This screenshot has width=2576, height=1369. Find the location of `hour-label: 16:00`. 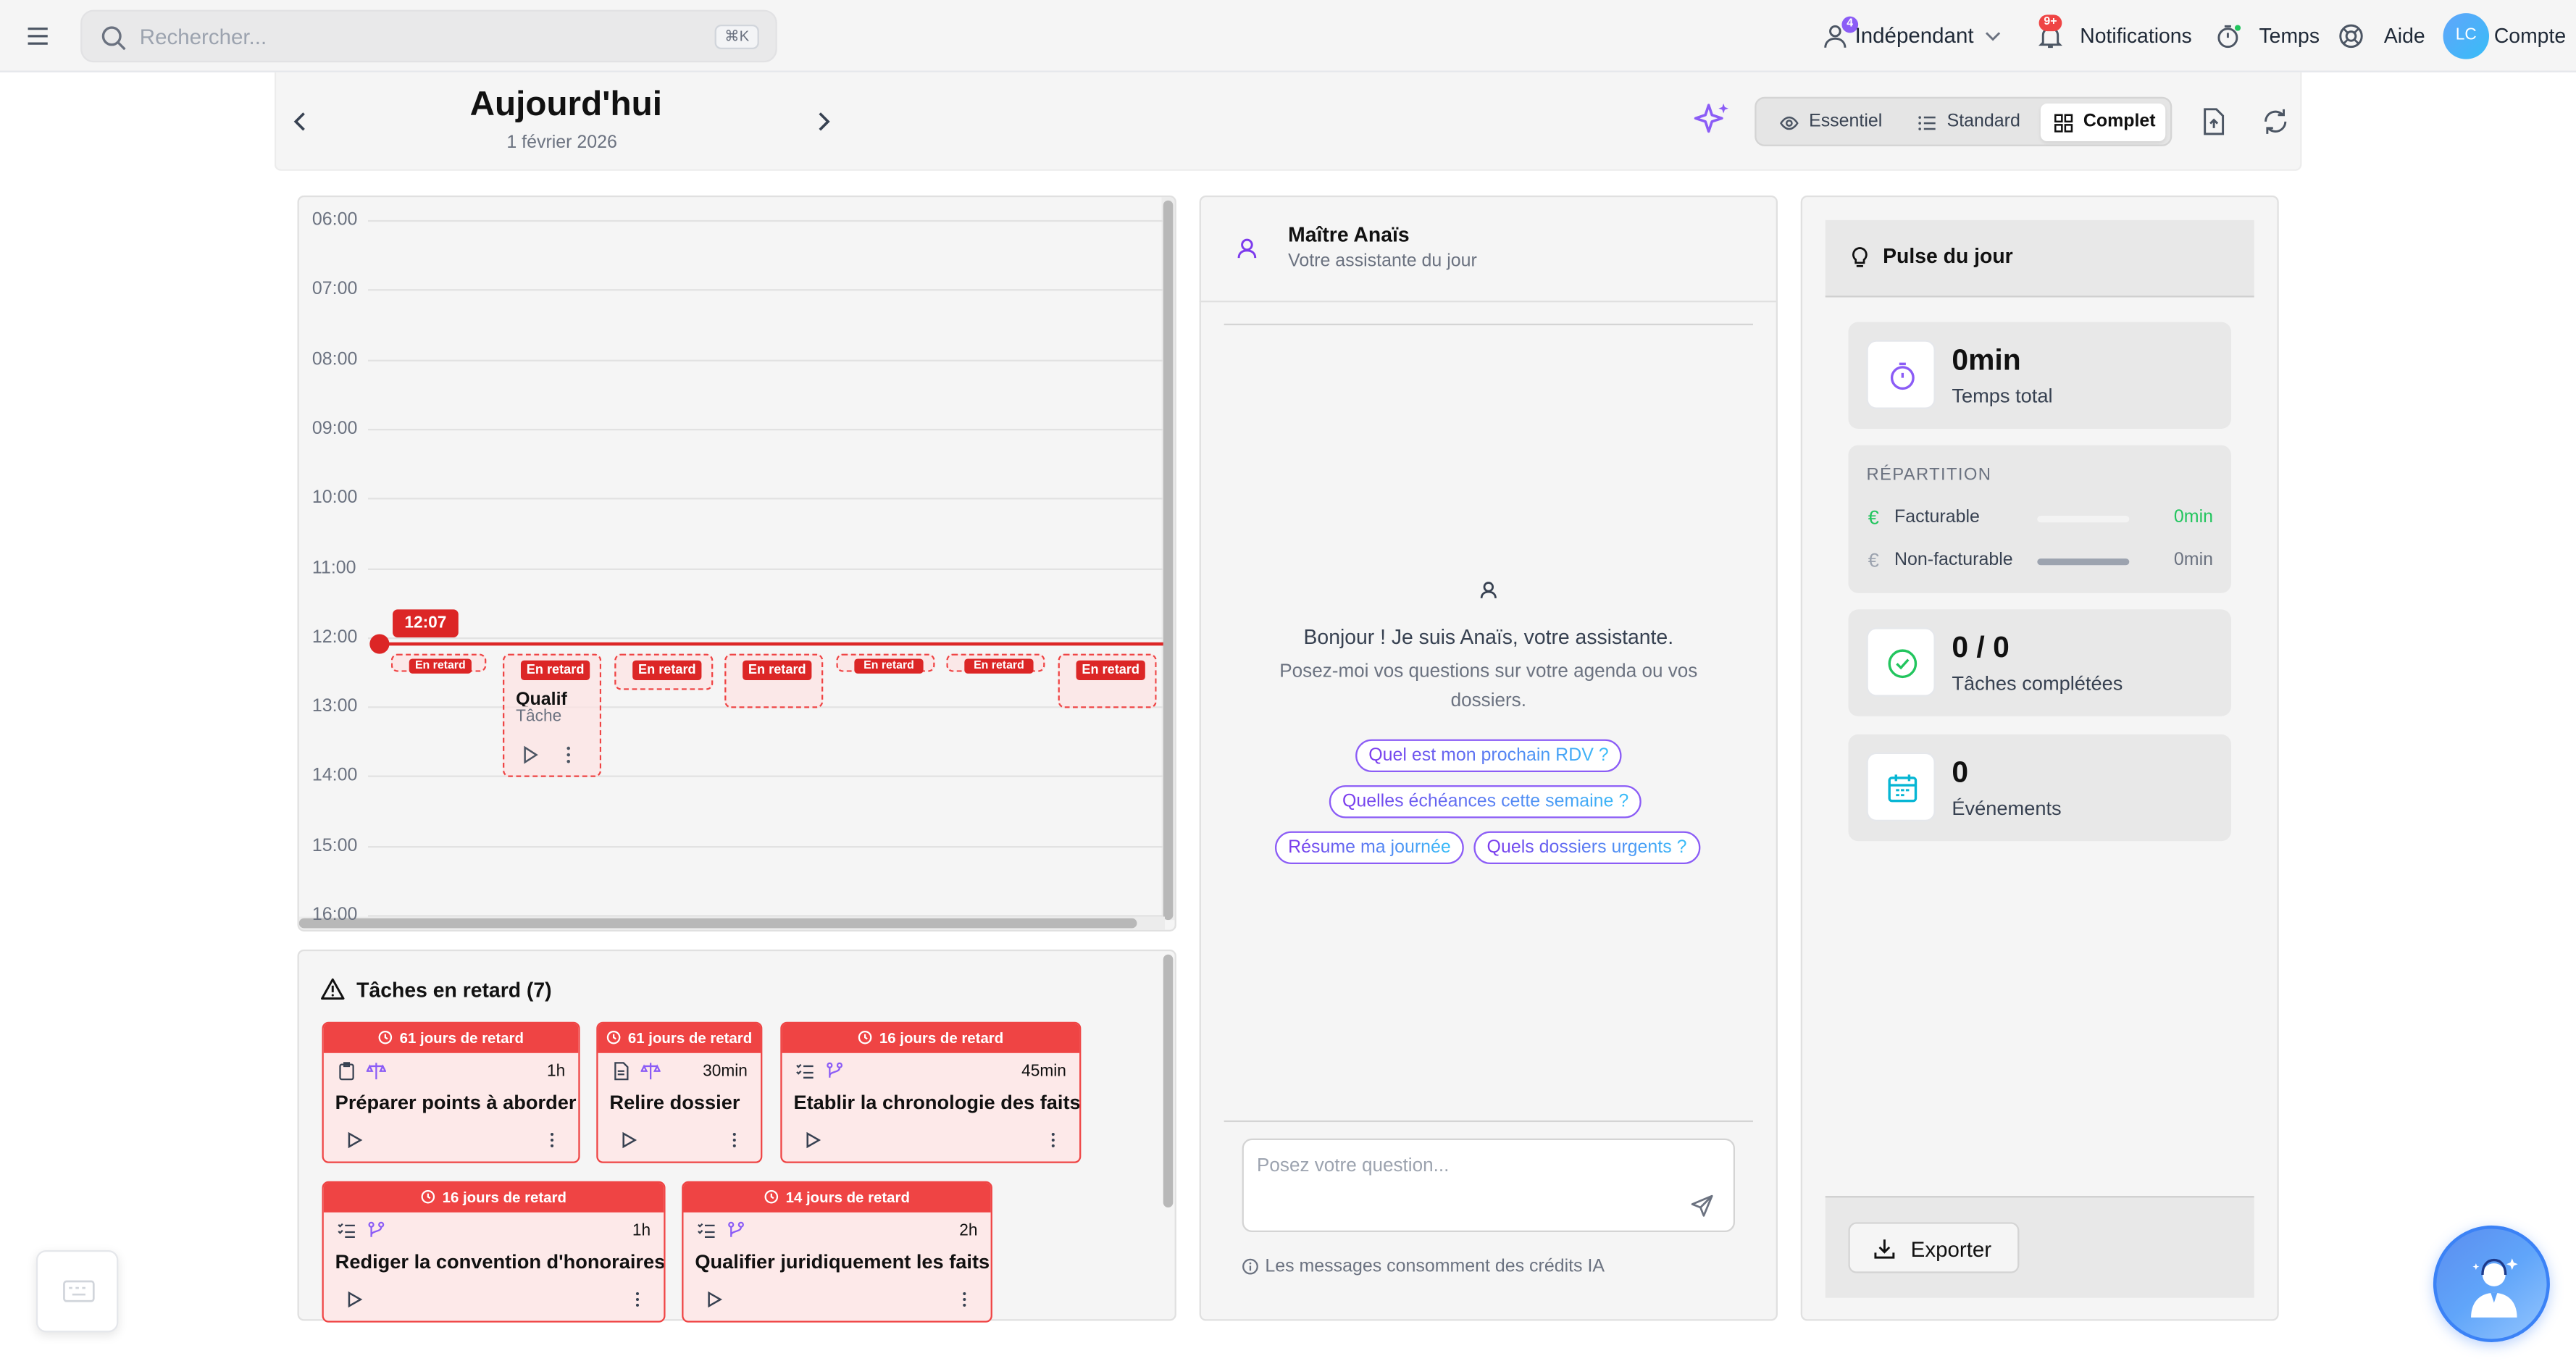

hour-label: 16:00 is located at coordinates (334, 915).